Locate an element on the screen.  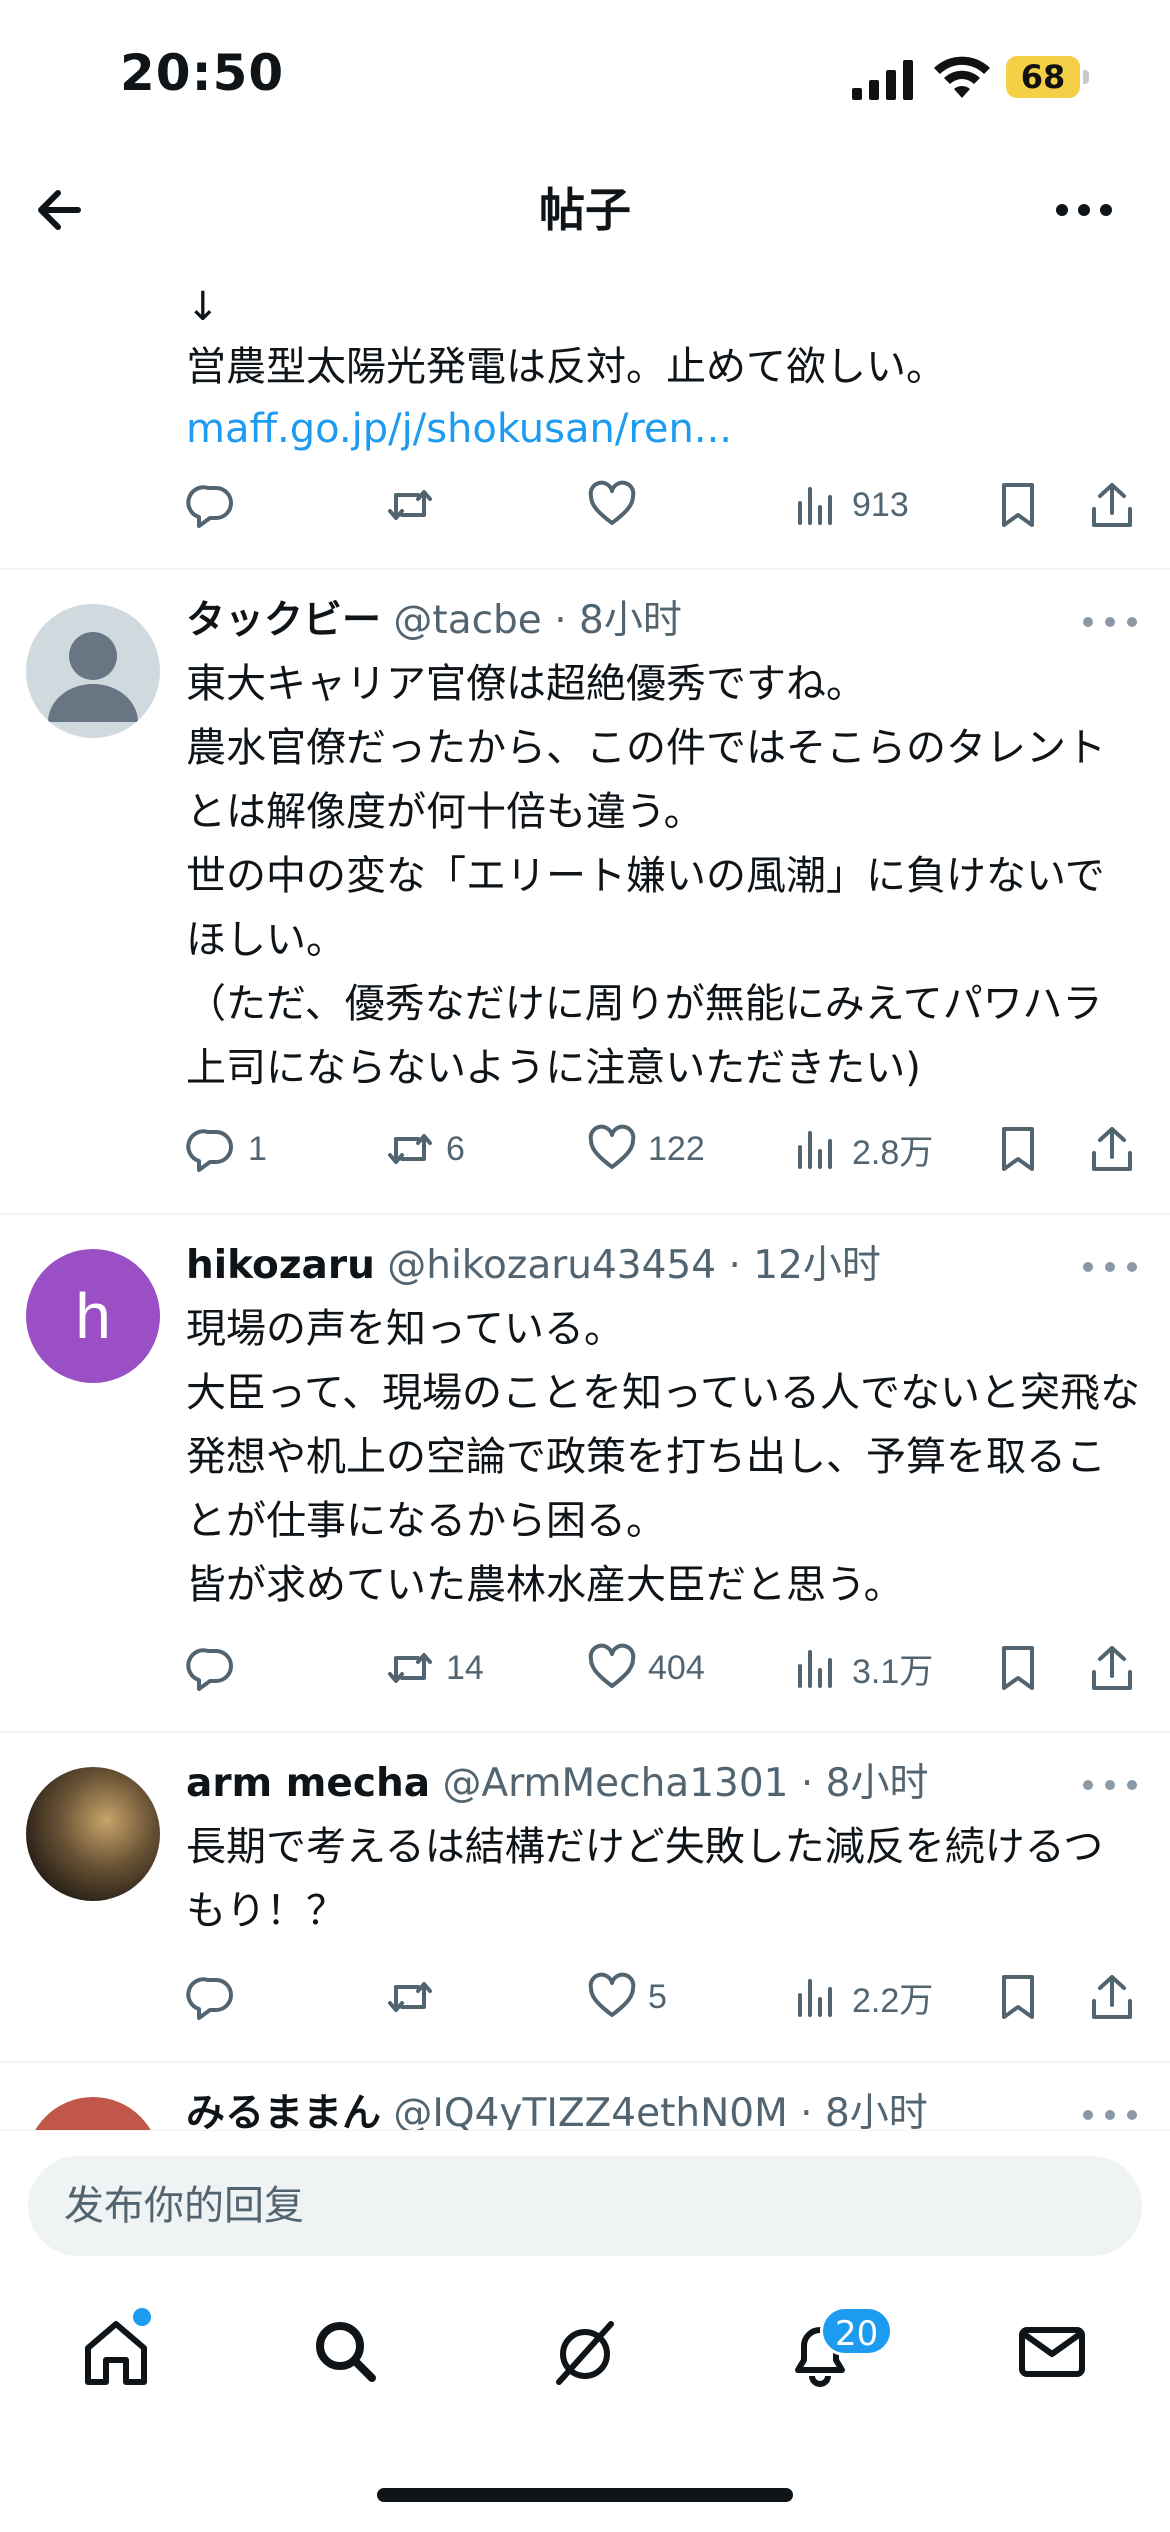
like-button: 404 is located at coordinates (645, 1668).